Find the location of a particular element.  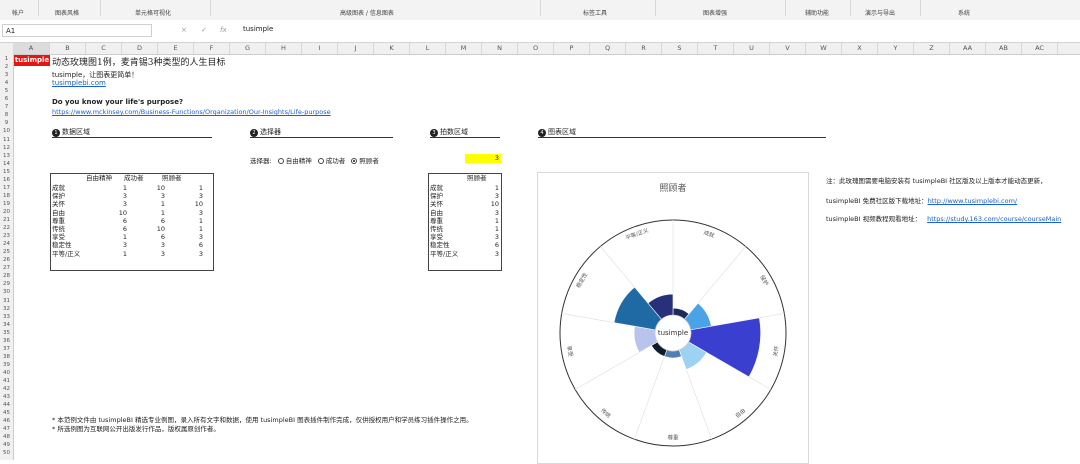

ribbon-group-export: 演示与导出 is located at coordinates (880, 12).